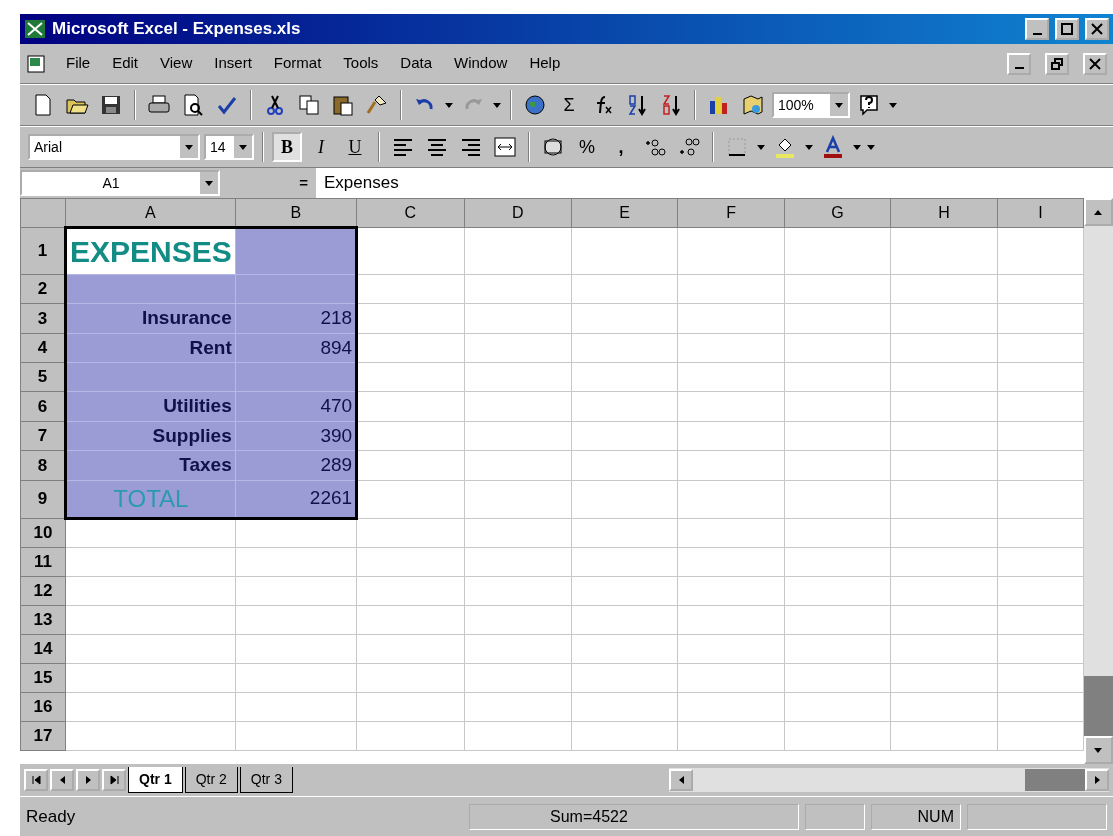  I want to click on left-arrow-icon, so click(681, 780).